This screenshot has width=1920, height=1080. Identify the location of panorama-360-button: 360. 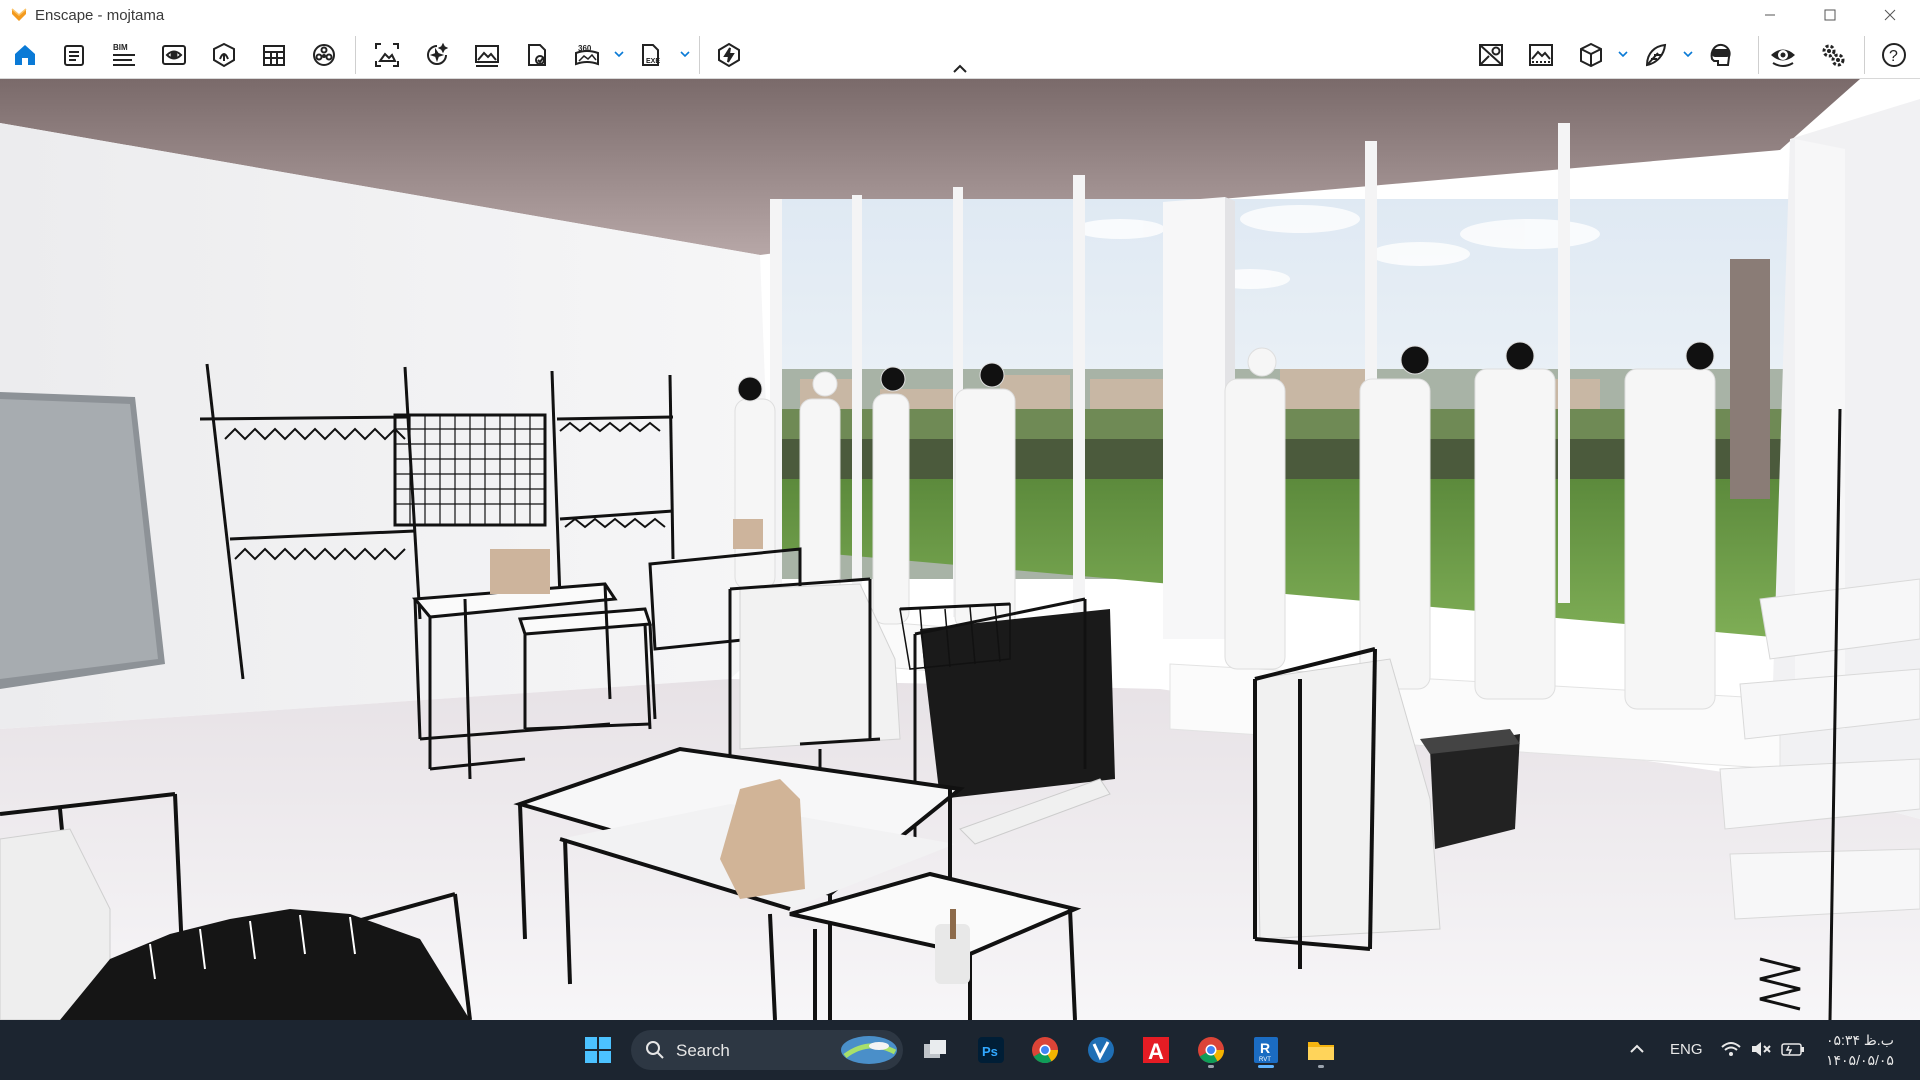
(587, 55).